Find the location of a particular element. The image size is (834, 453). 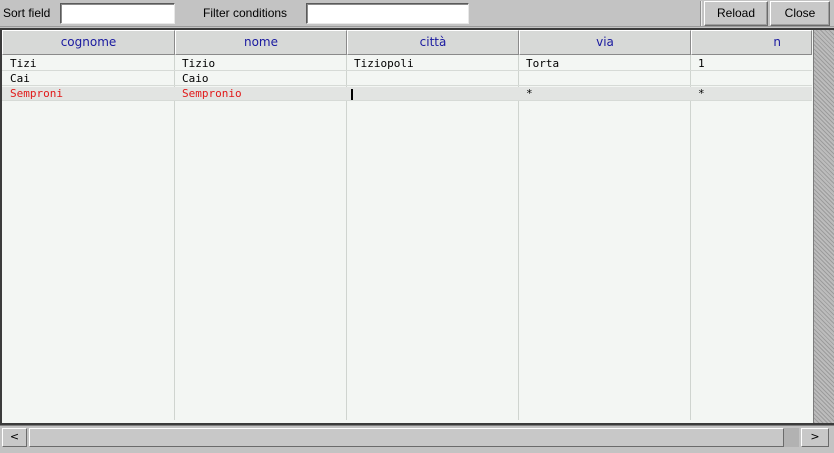

text-cursor is located at coordinates (352, 94).